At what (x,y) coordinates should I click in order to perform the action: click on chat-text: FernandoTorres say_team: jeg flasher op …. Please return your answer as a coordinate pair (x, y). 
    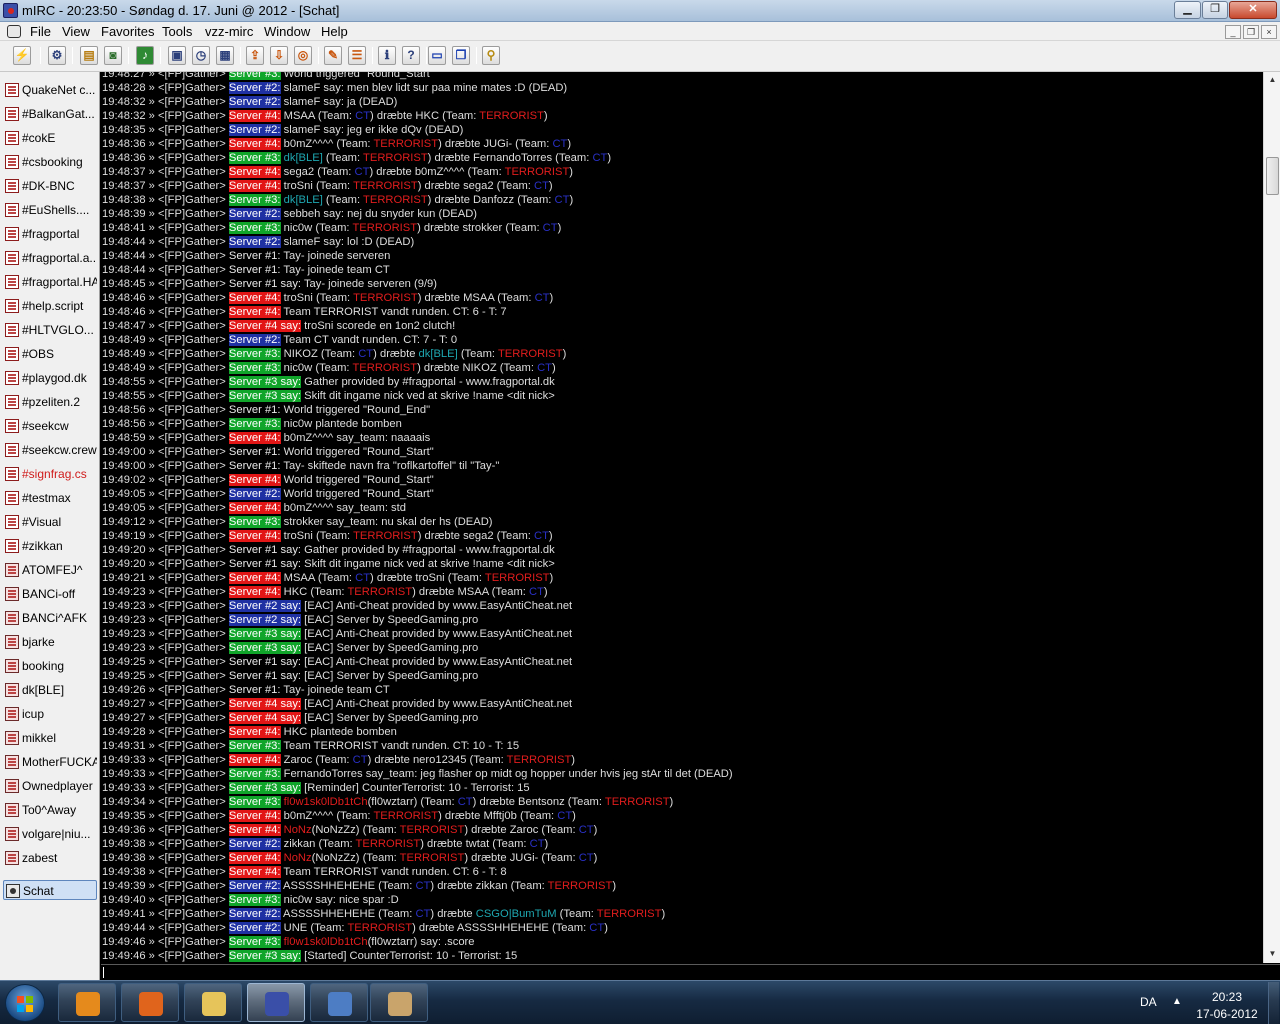
    Looking at the image, I should click on (508, 774).